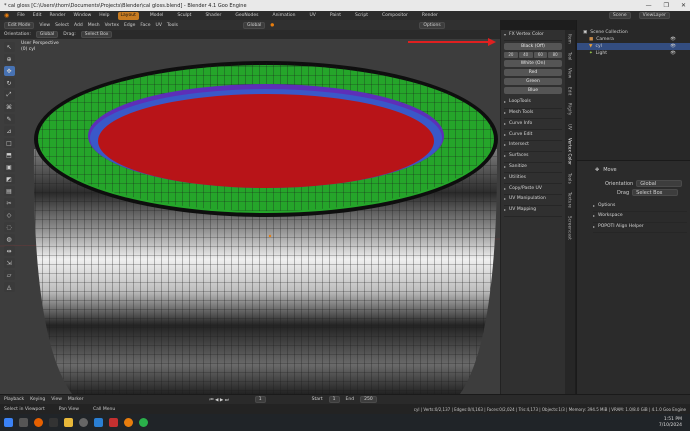 The image size is (690, 431). I want to click on menu-help: Help, so click(104, 15).